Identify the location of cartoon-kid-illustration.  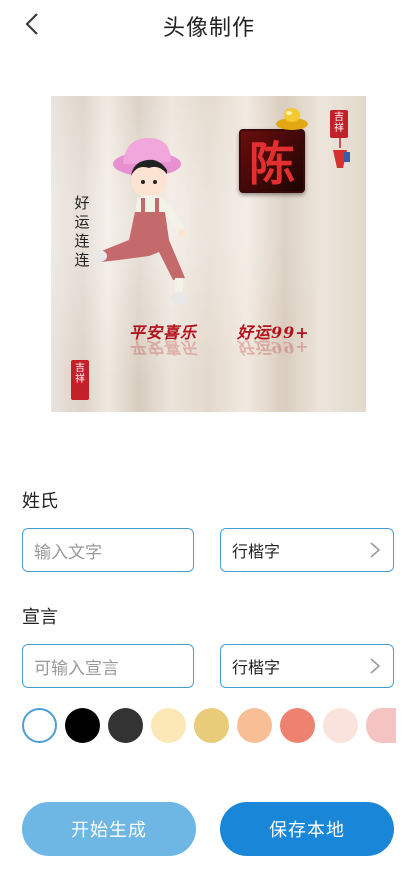
(139, 221).